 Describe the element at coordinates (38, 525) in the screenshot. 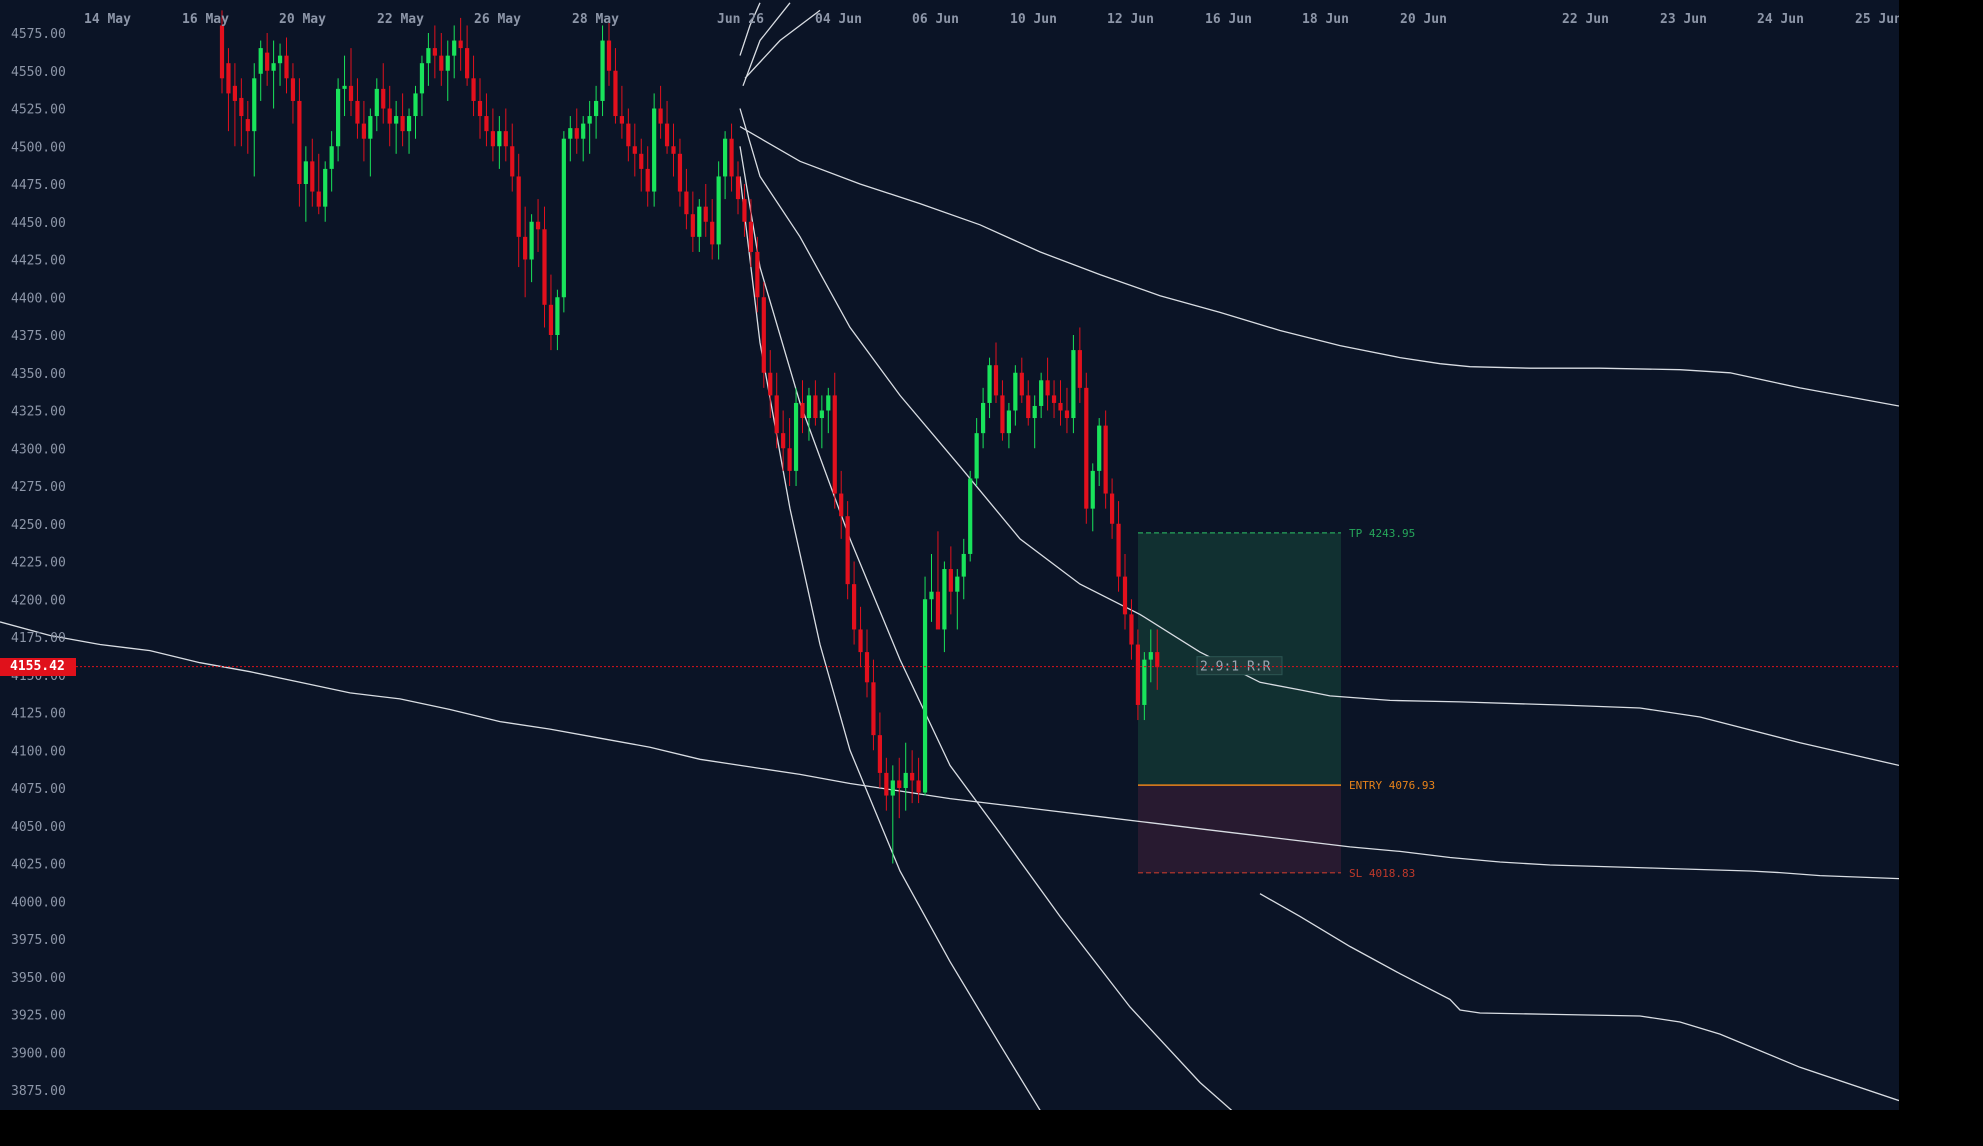

I see `y-tick-label: 4250.00` at that location.